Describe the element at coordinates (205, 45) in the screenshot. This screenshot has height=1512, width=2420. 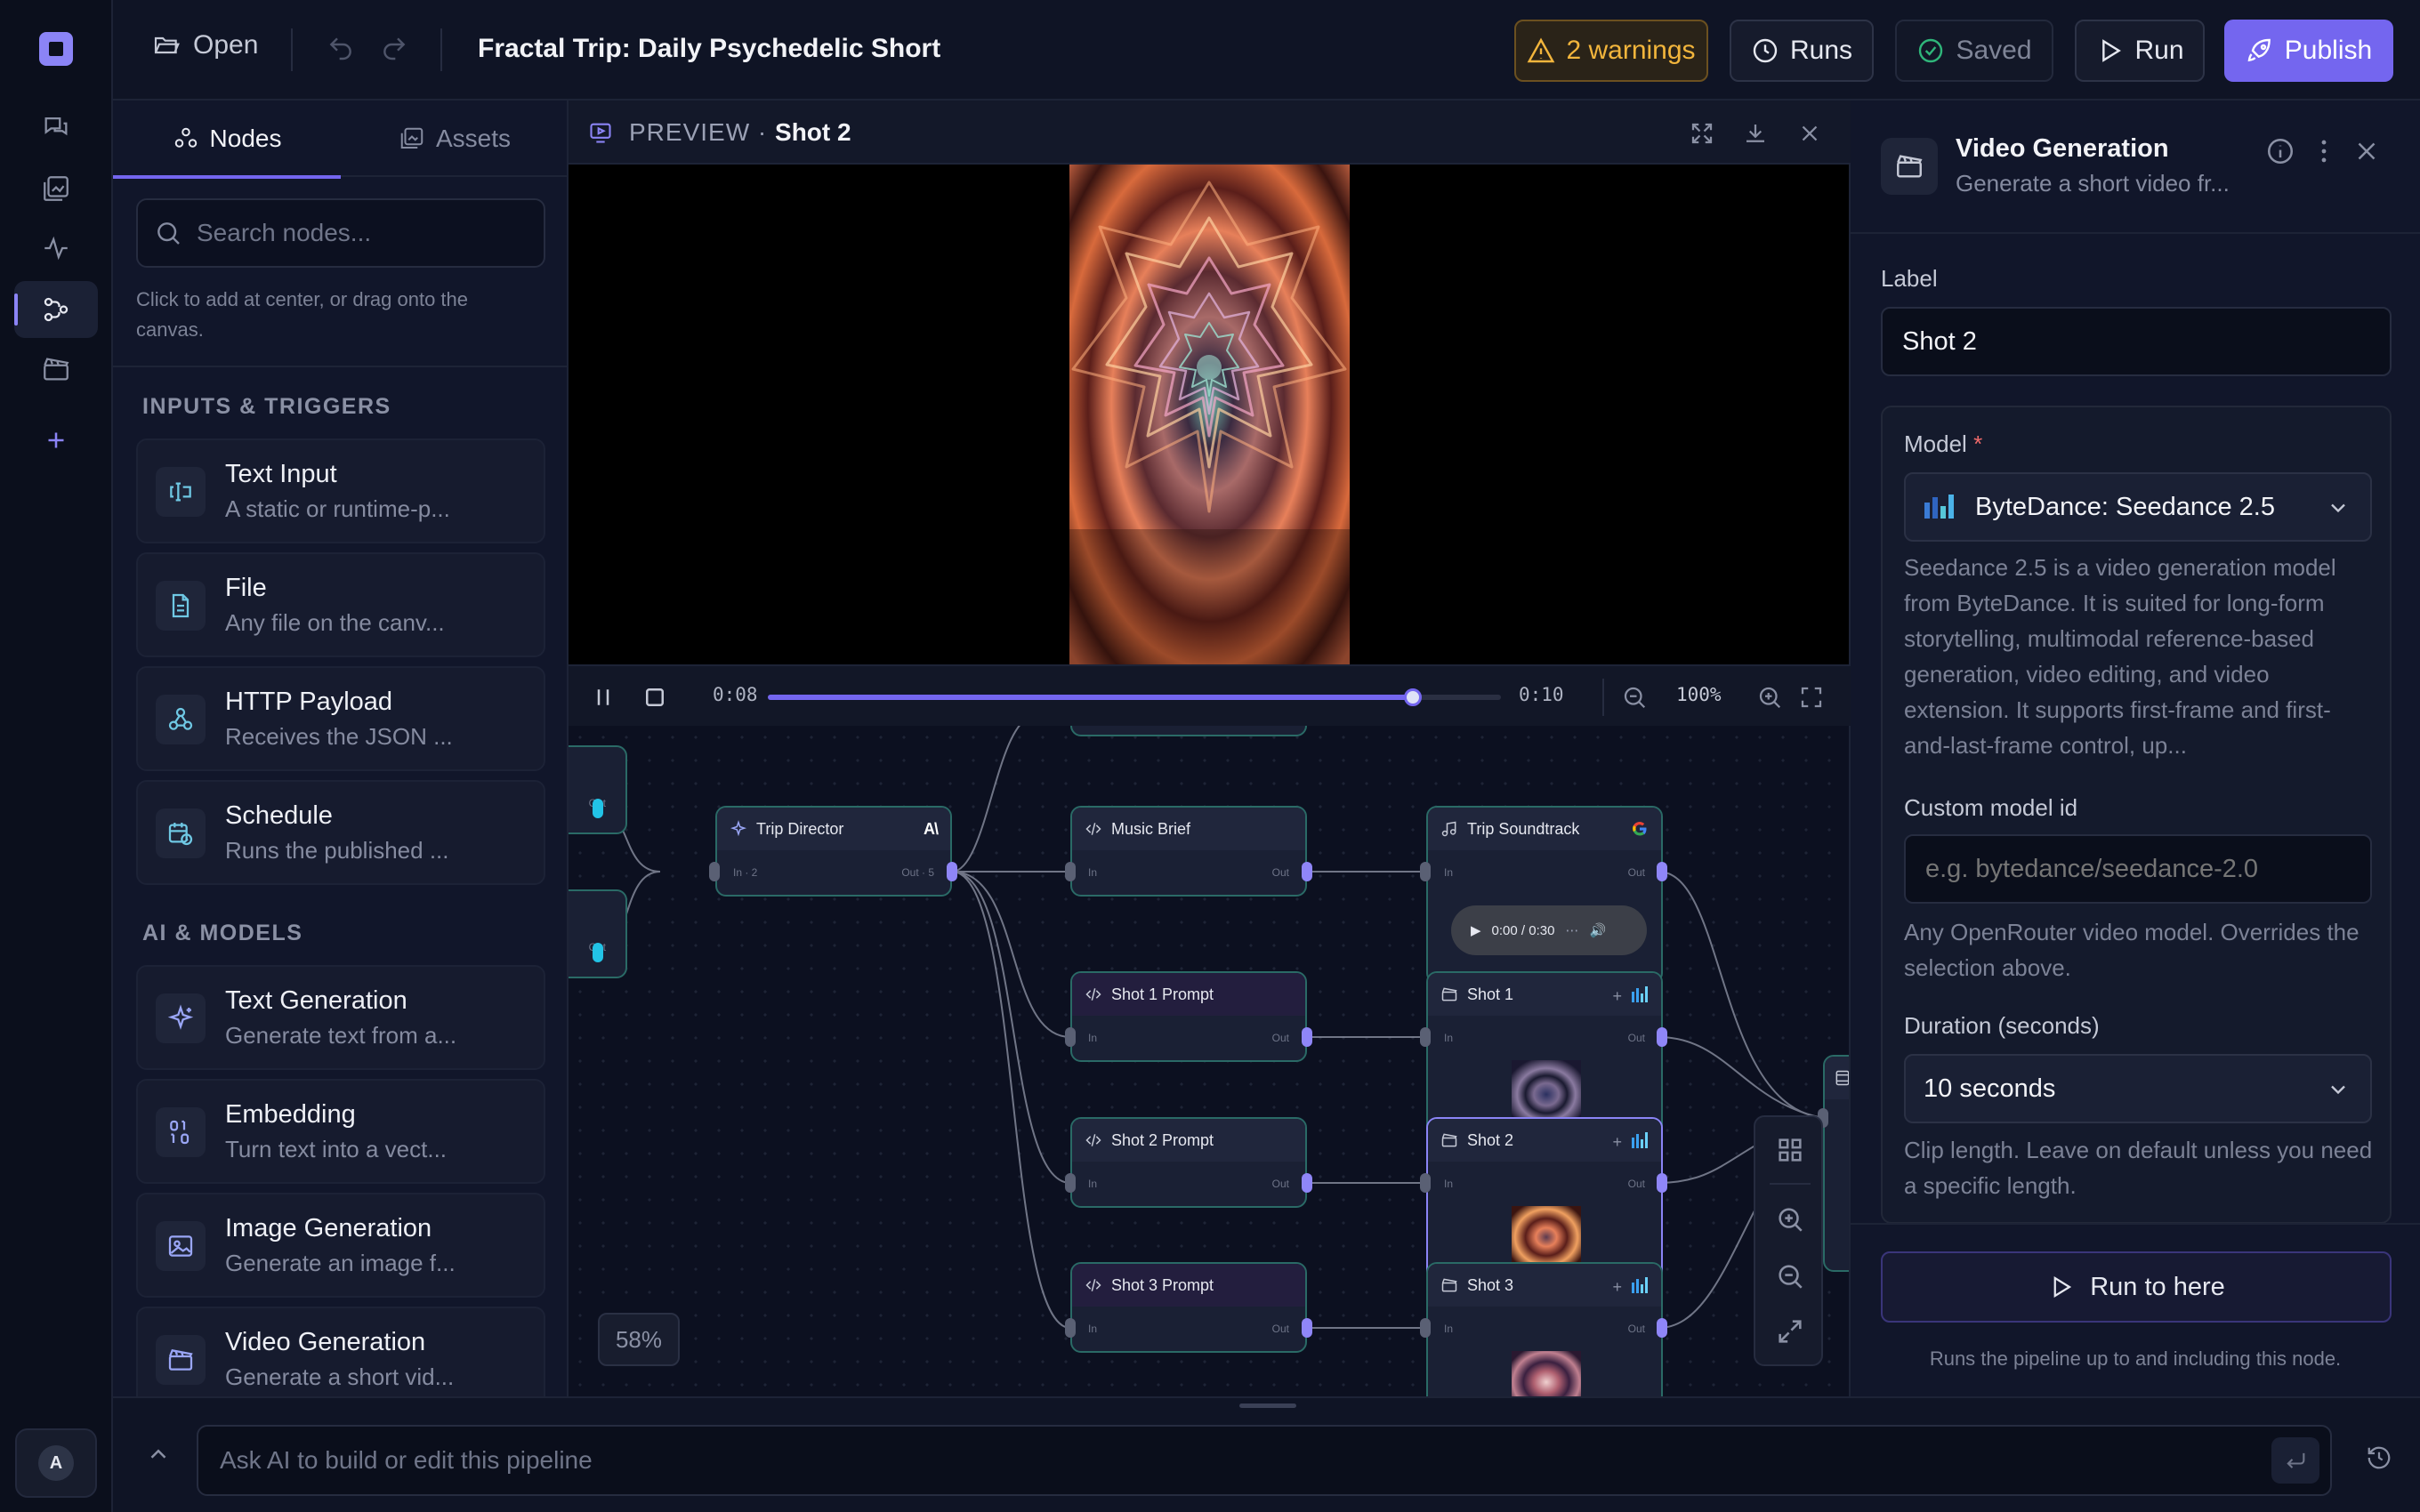
I see `open-button: Open` at that location.